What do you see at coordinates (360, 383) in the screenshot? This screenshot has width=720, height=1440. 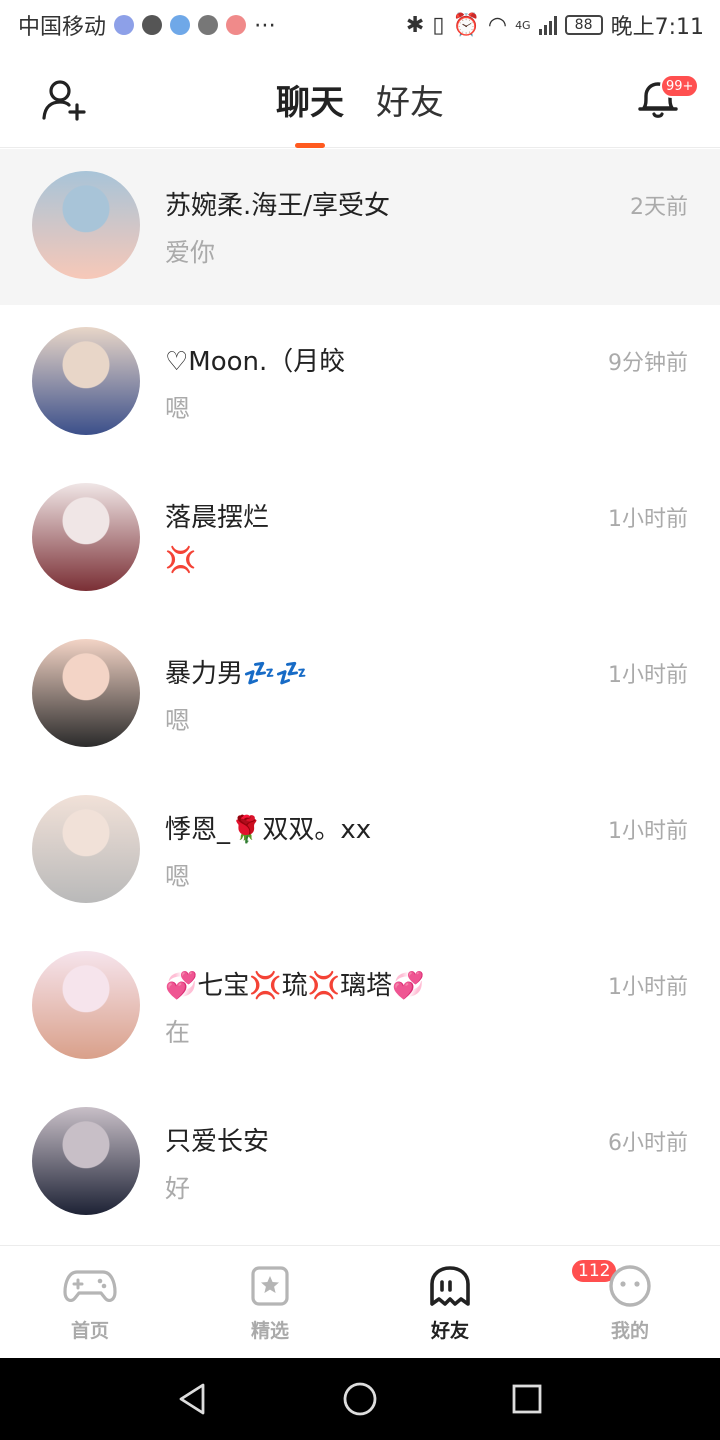 I see `chat-row: ♡Moon.（月皎 嗯 9分钟前` at bounding box center [360, 383].